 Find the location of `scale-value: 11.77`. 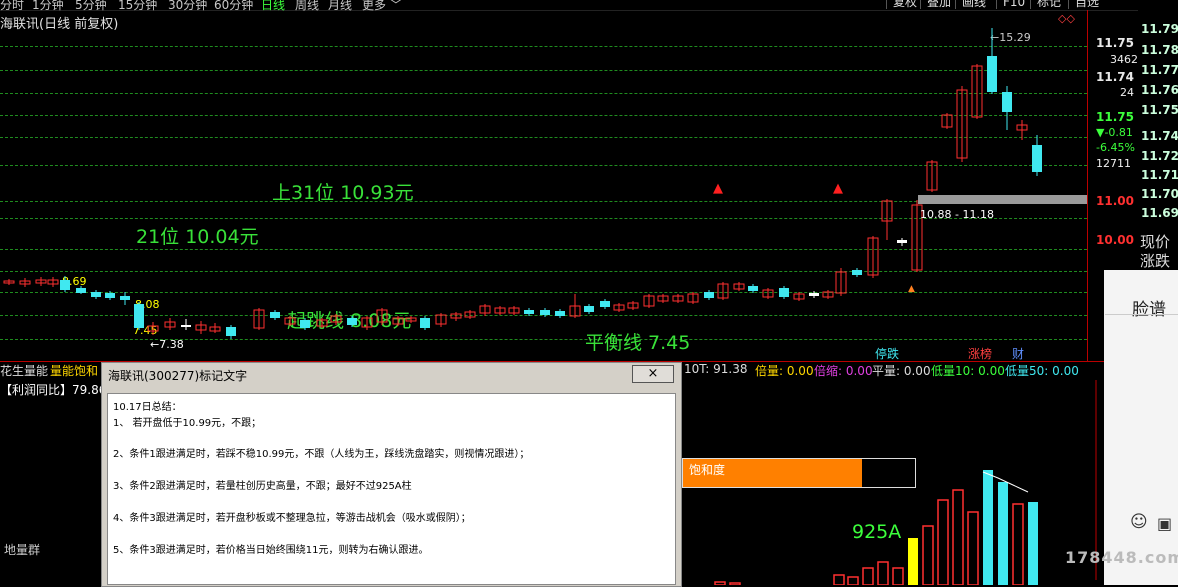

scale-value: 11.77 is located at coordinates (1159, 70).